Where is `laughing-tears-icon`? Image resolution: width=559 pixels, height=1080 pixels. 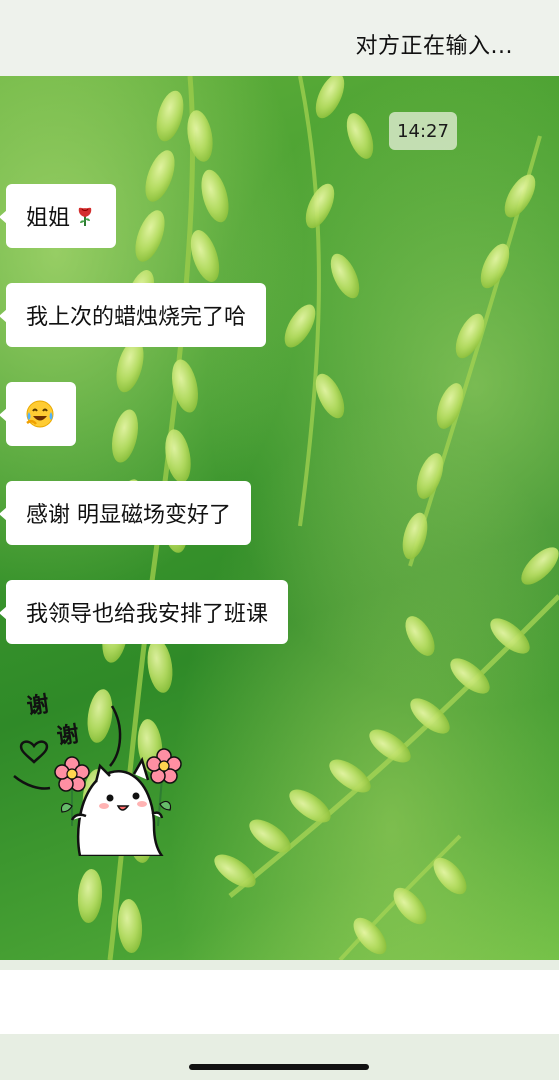 laughing-tears-icon is located at coordinates (40, 414).